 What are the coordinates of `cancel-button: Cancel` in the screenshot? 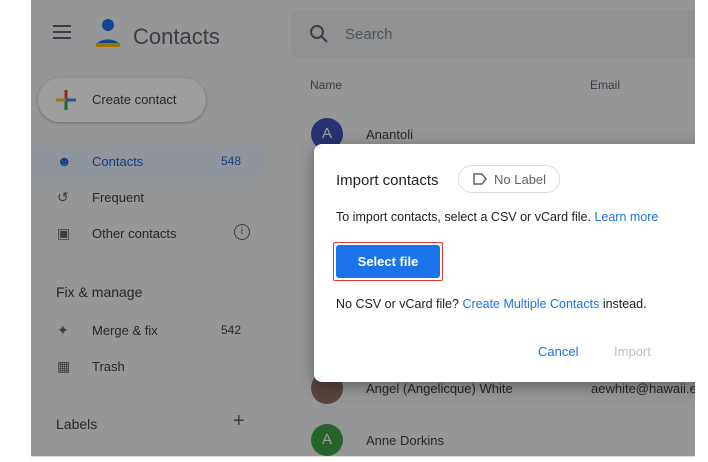 It's located at (558, 351).